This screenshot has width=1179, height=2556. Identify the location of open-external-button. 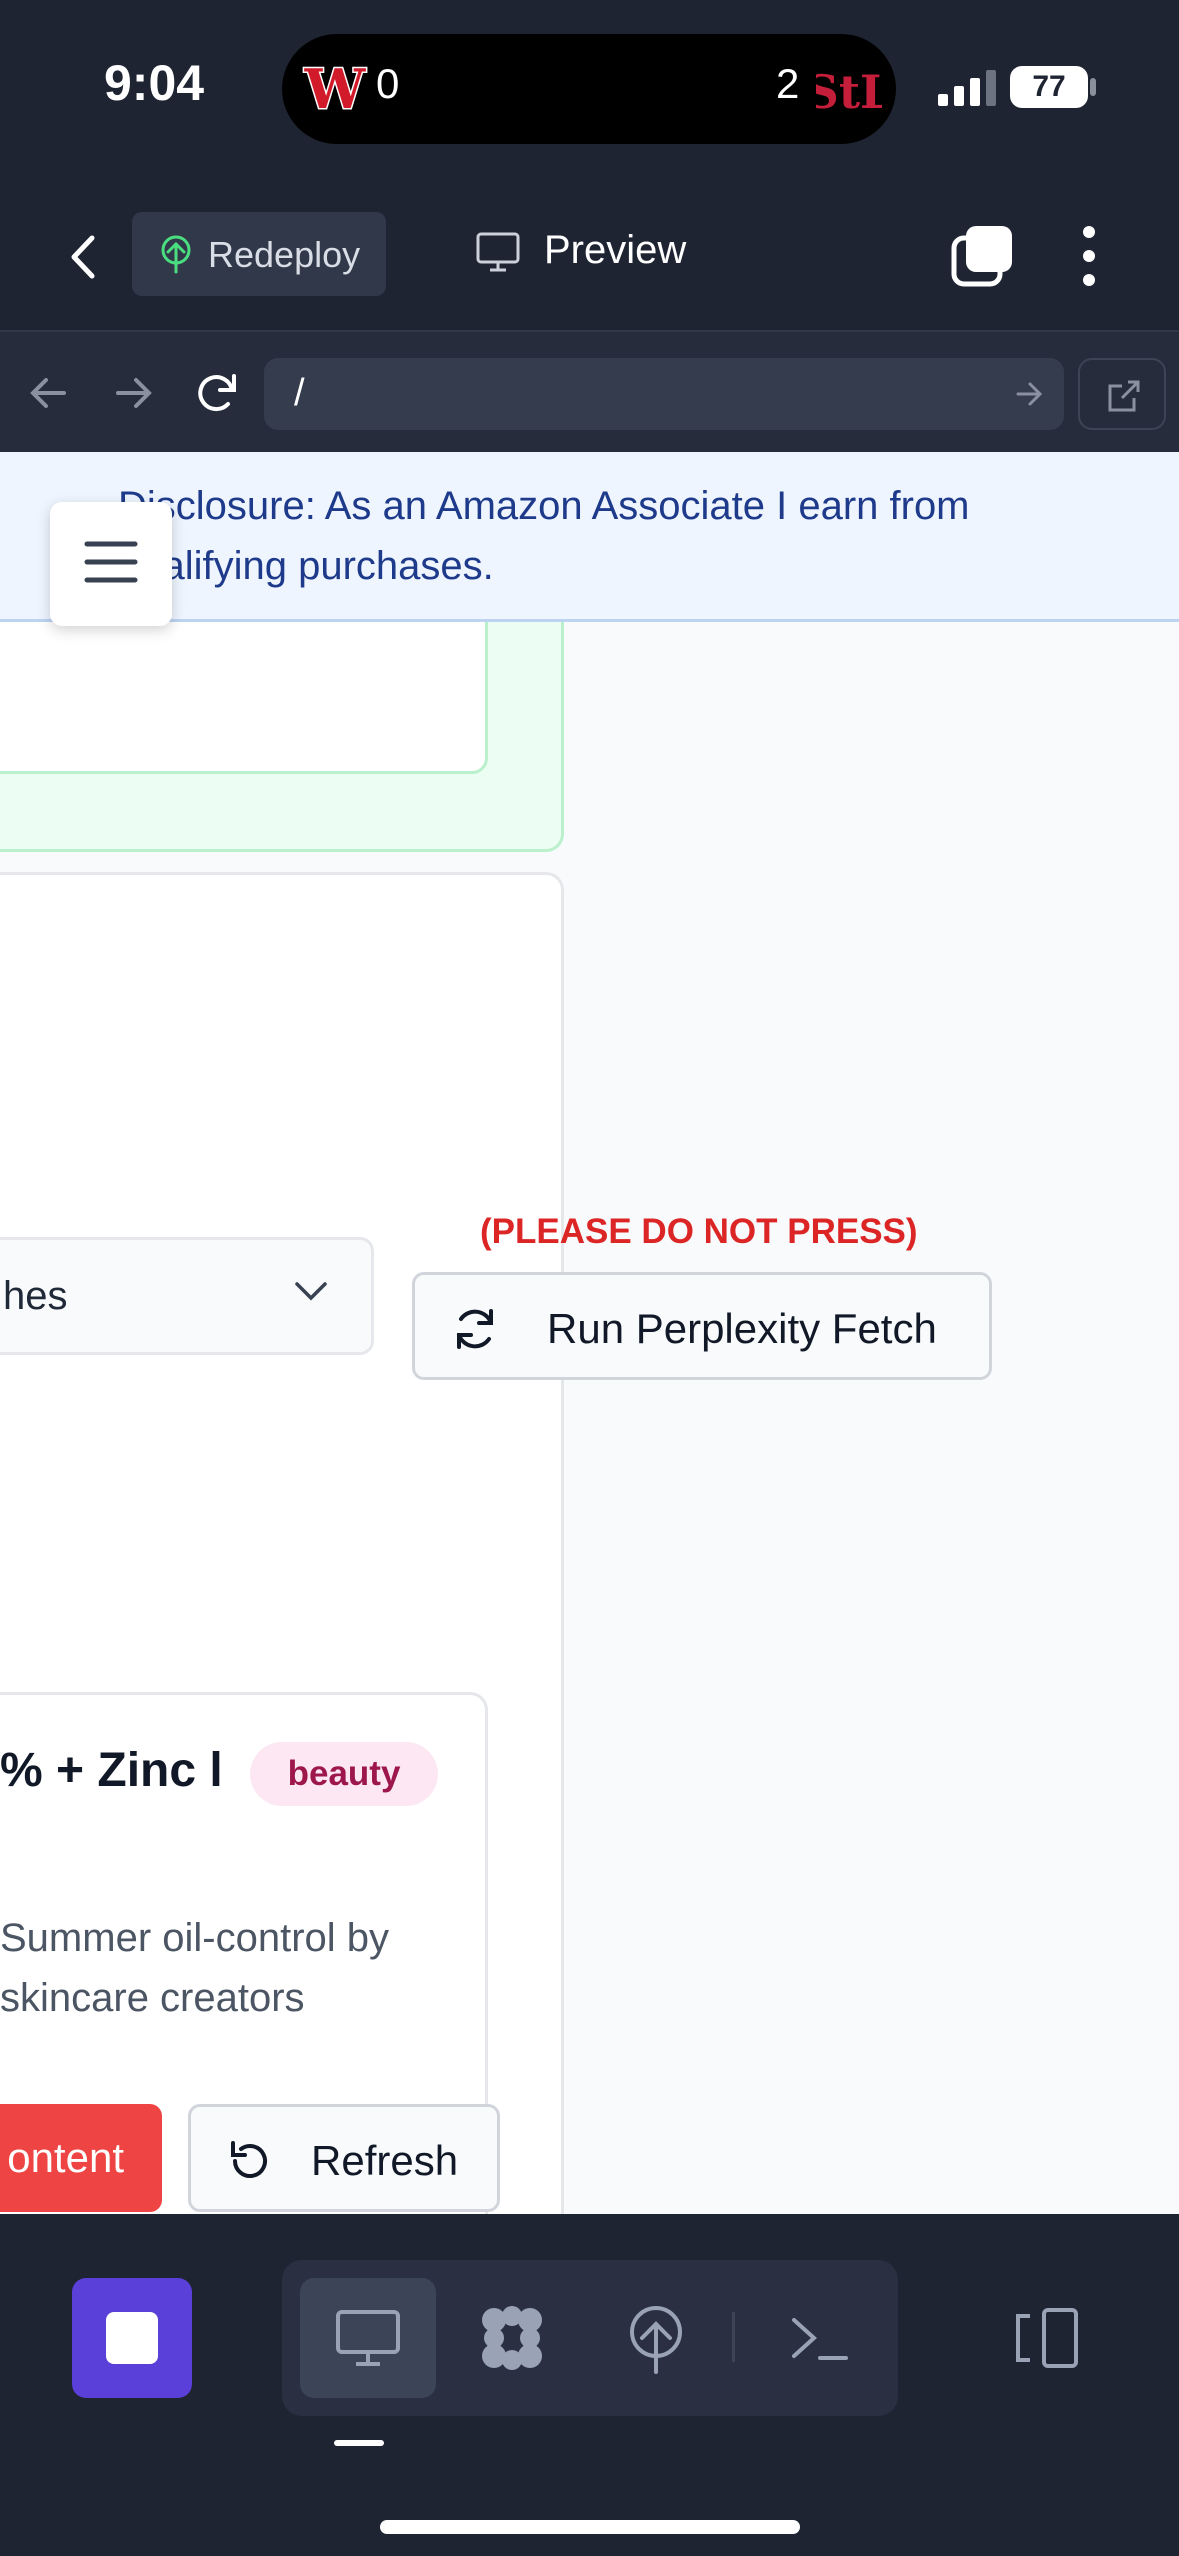
(1122, 394).